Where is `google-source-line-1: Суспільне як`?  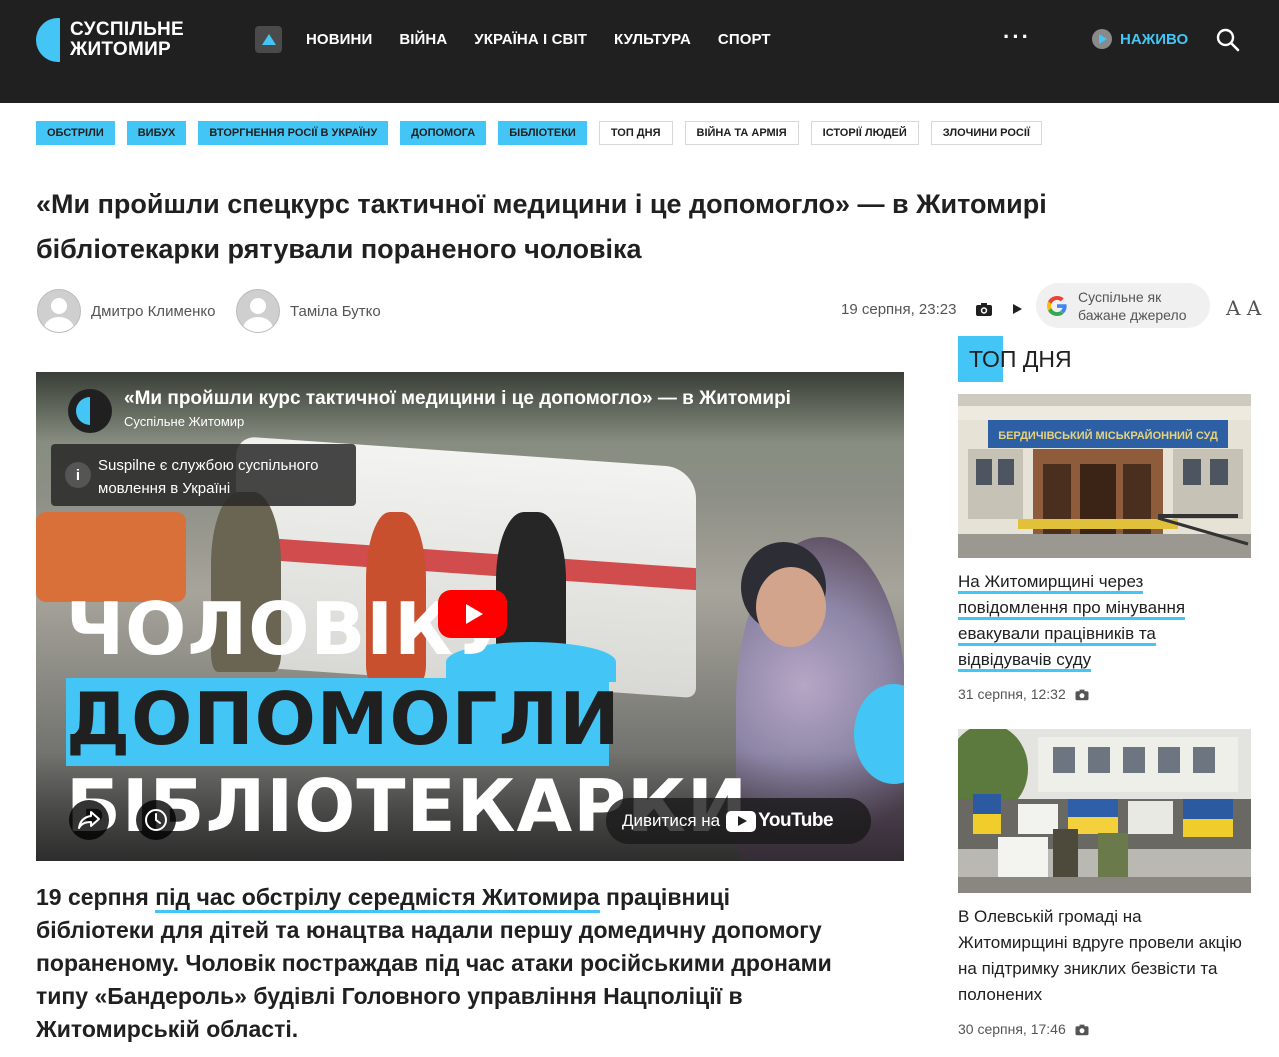 google-source-line-1: Суспільне як is located at coordinates (1120, 296).